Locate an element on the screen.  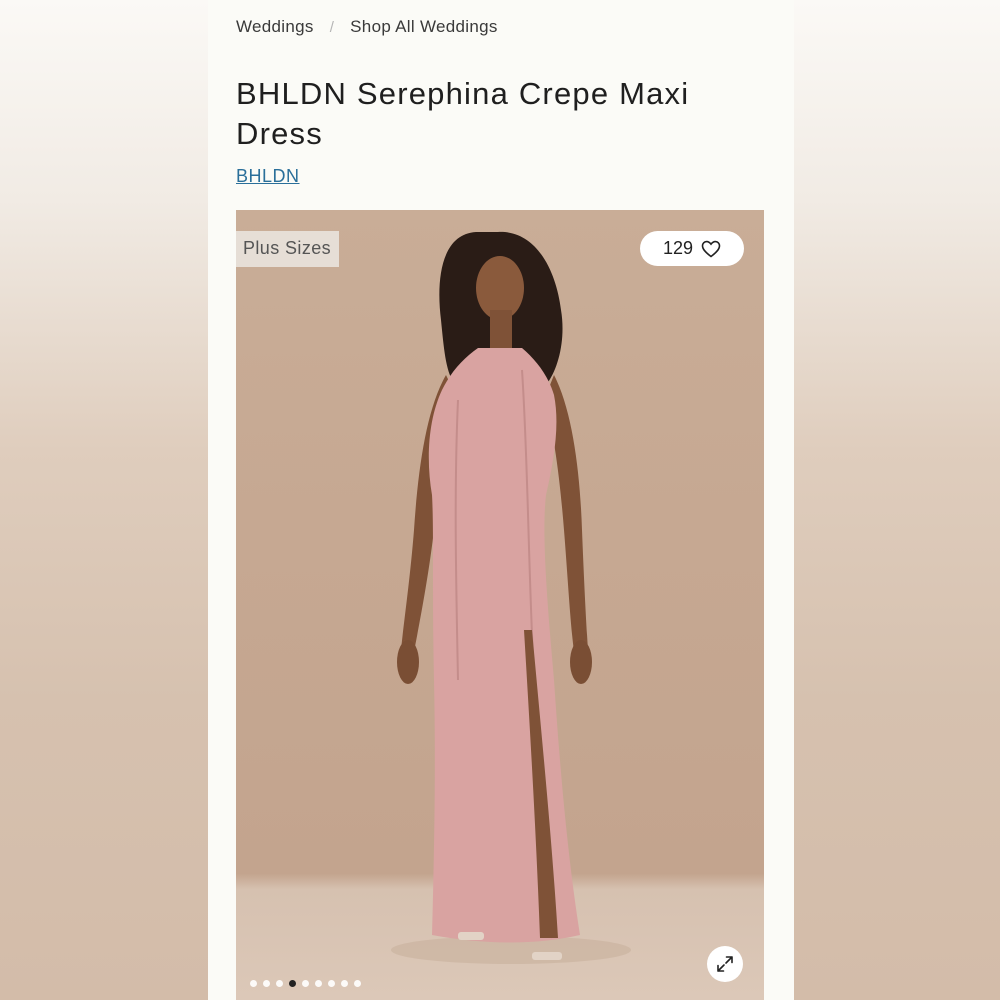
heart-icon is located at coordinates (711, 249).